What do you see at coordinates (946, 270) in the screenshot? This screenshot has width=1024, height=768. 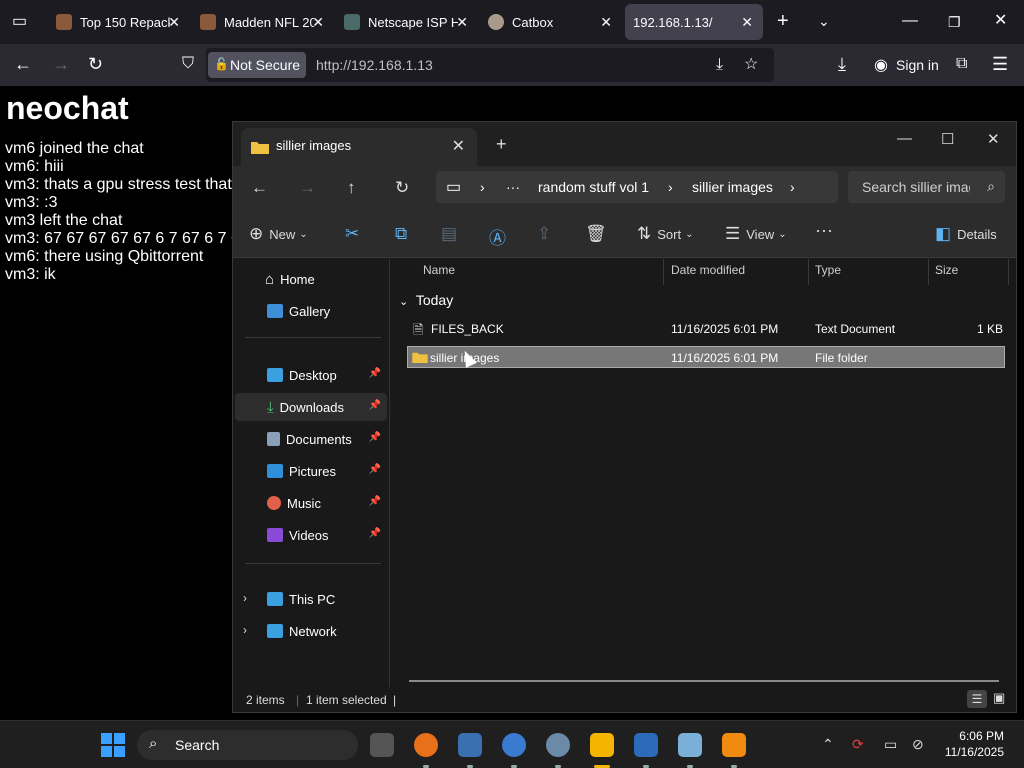 I see `column-header-size: Size` at bounding box center [946, 270].